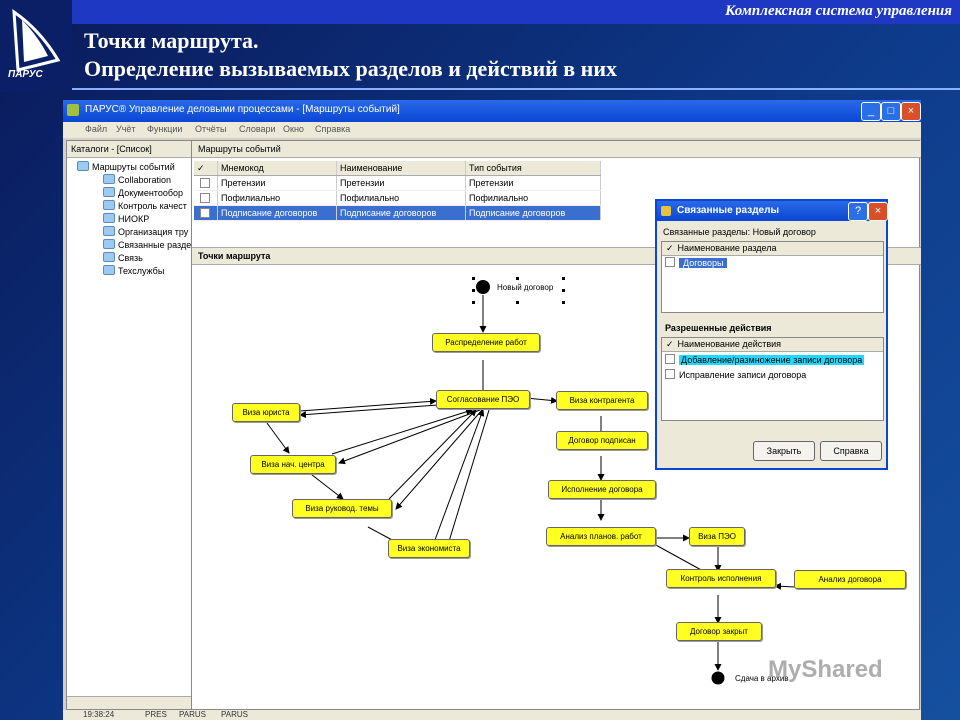 The image size is (960, 720). Describe the element at coordinates (666, 211) in the screenshot. I see `dialog-app-icon` at that location.